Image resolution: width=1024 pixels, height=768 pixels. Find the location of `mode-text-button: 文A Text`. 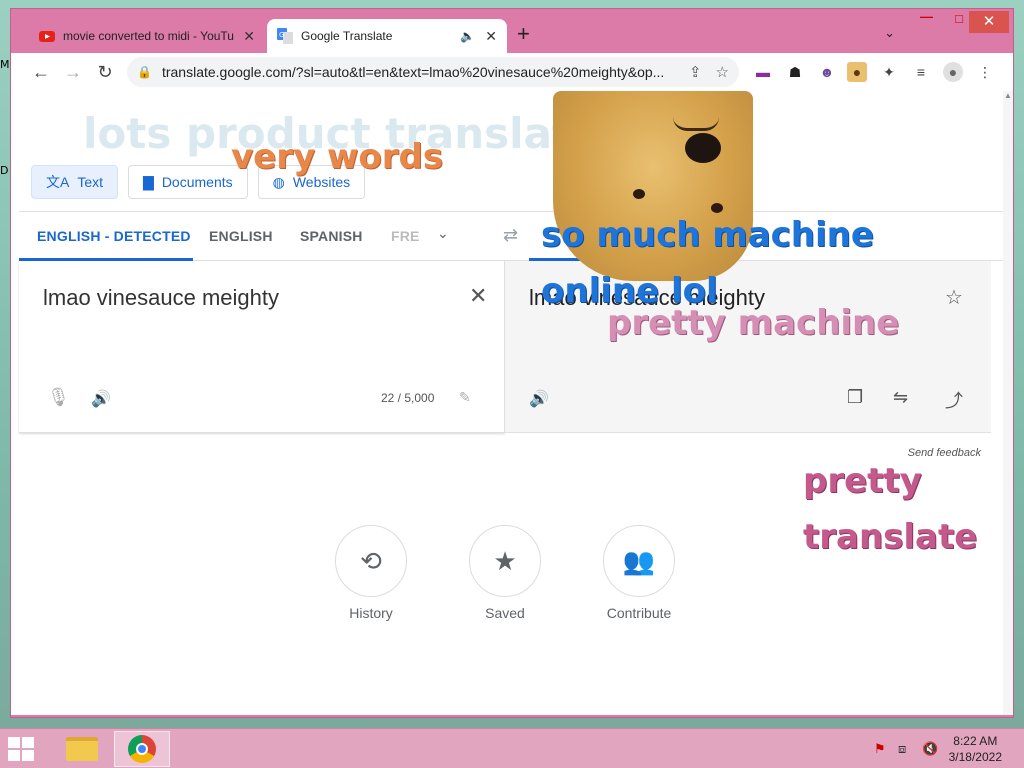

mode-text-button: 文A Text is located at coordinates (75, 182).